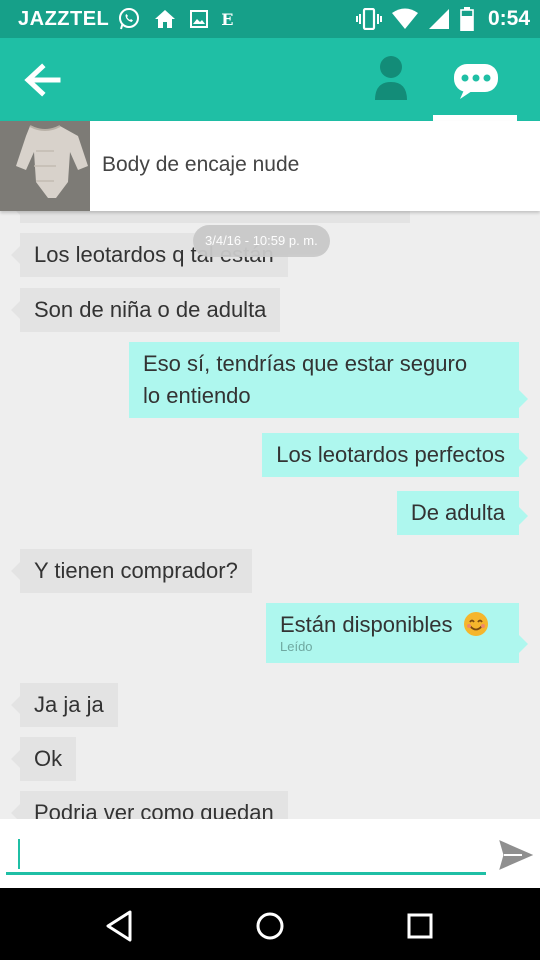 Image resolution: width=540 pixels, height=960 pixels. Describe the element at coordinates (404, 18) in the screenshot. I see `wifi-icon` at that location.